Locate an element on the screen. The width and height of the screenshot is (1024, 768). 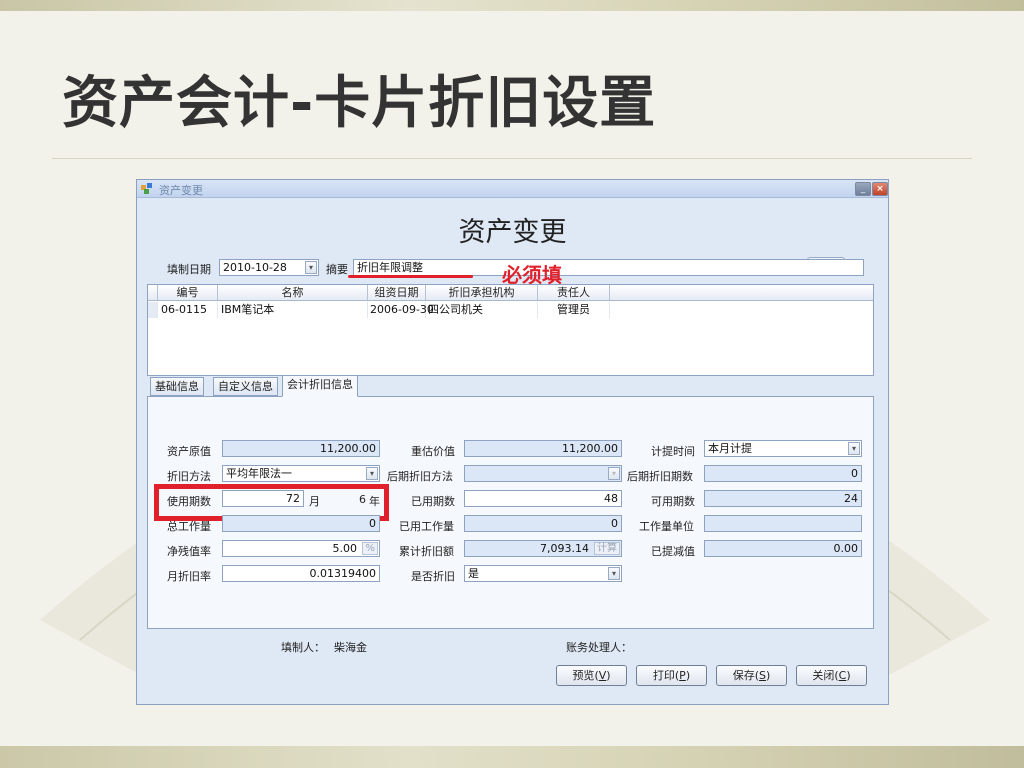
timing-select: 本月计提 ▾ is located at coordinates (783, 448).